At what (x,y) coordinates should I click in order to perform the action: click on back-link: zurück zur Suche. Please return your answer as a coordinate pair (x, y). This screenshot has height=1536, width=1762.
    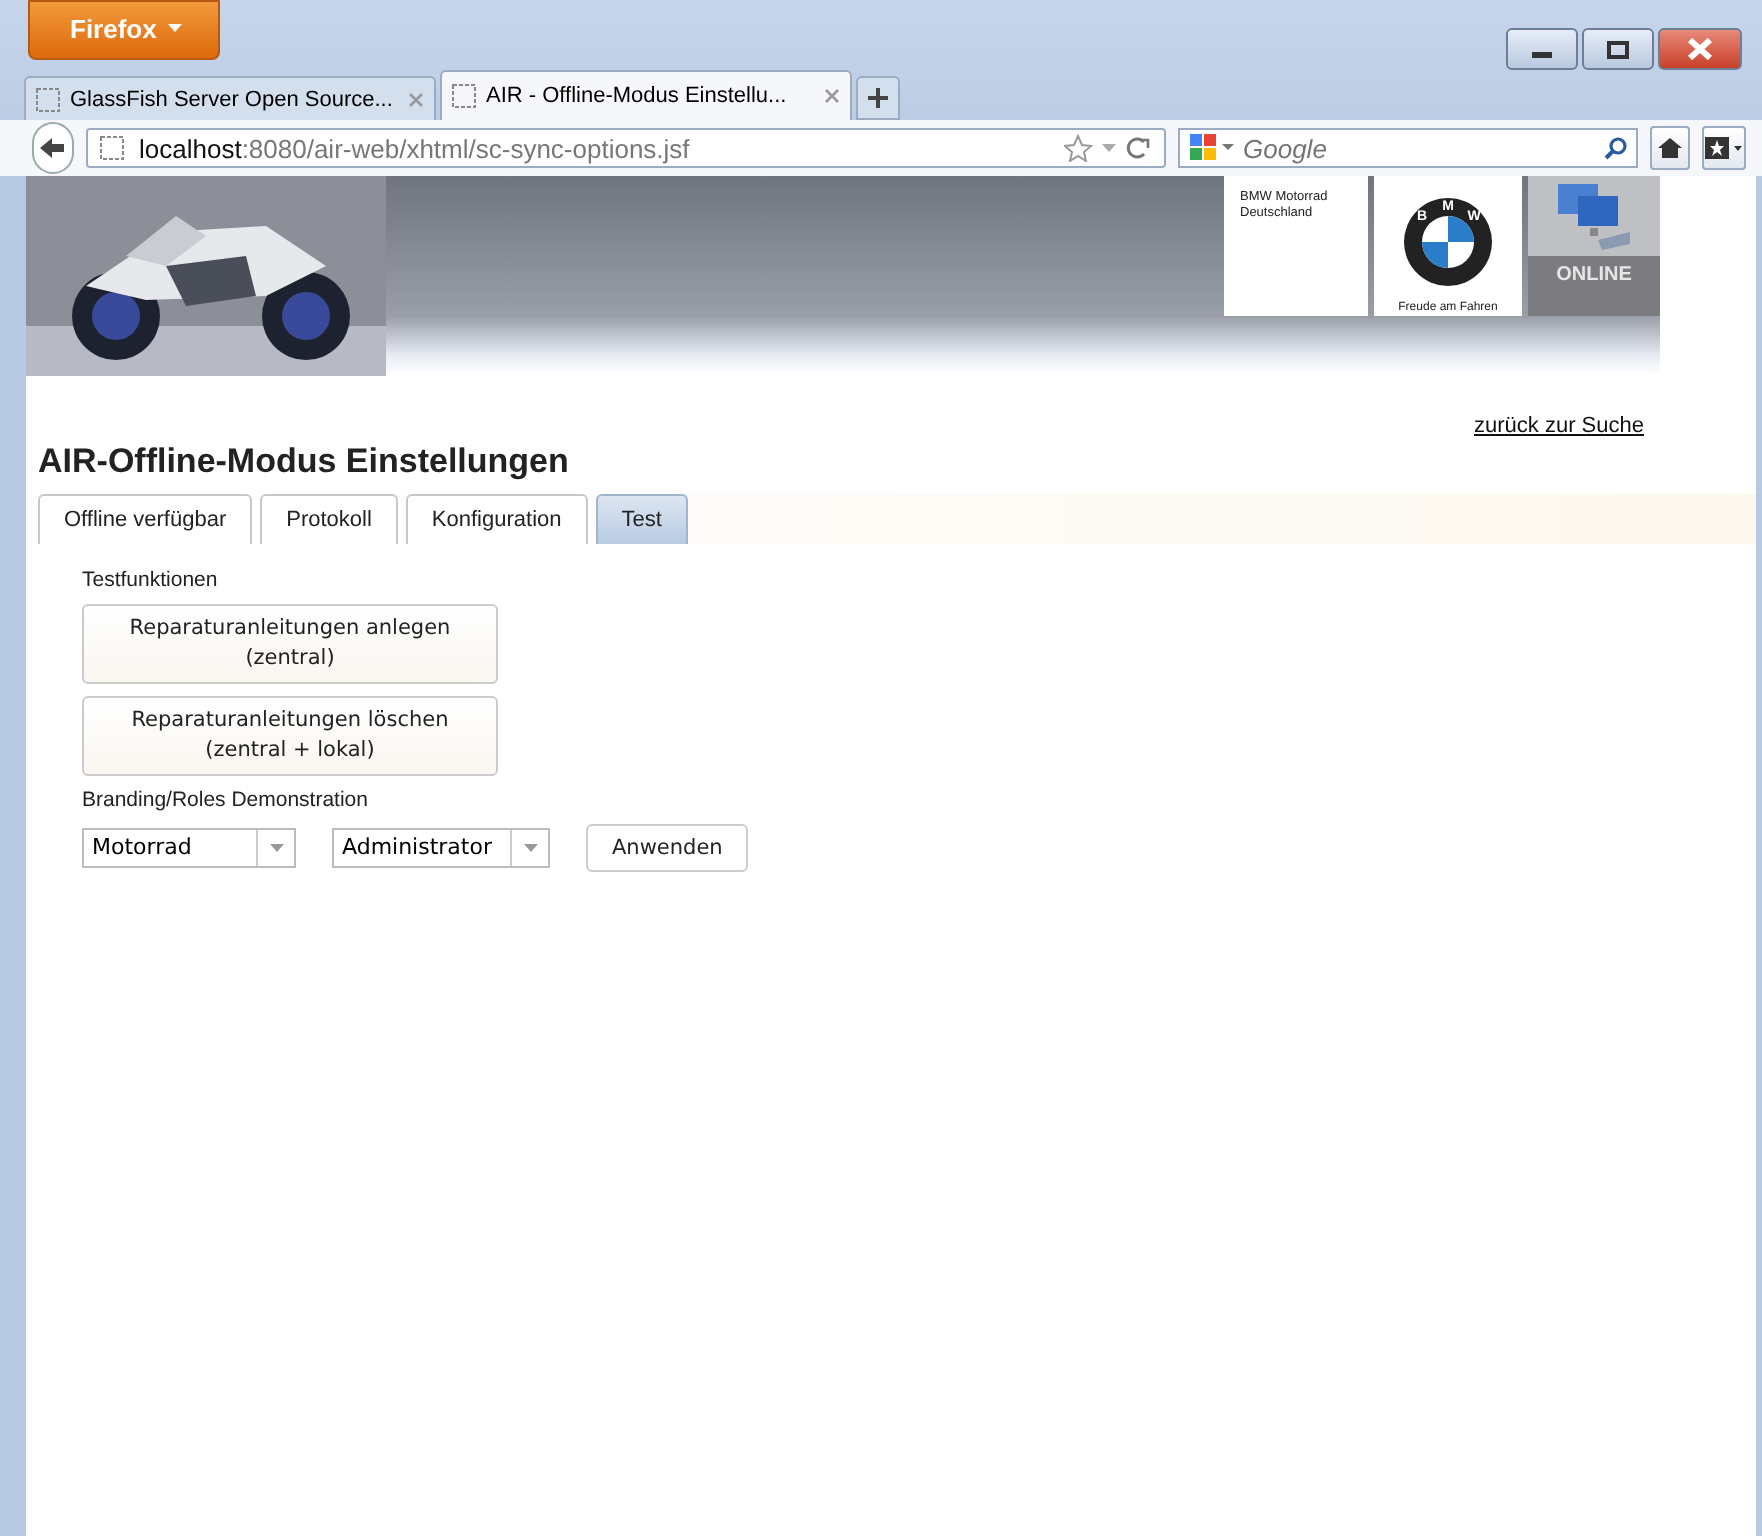
    Looking at the image, I should click on (1559, 426).